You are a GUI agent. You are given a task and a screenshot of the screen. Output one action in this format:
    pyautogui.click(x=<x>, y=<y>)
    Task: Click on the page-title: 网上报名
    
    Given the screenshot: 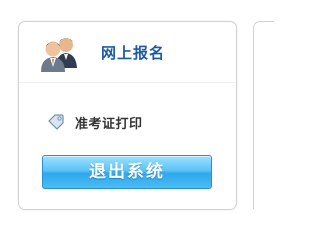 What is the action you would take?
    pyautogui.click(x=133, y=53)
    